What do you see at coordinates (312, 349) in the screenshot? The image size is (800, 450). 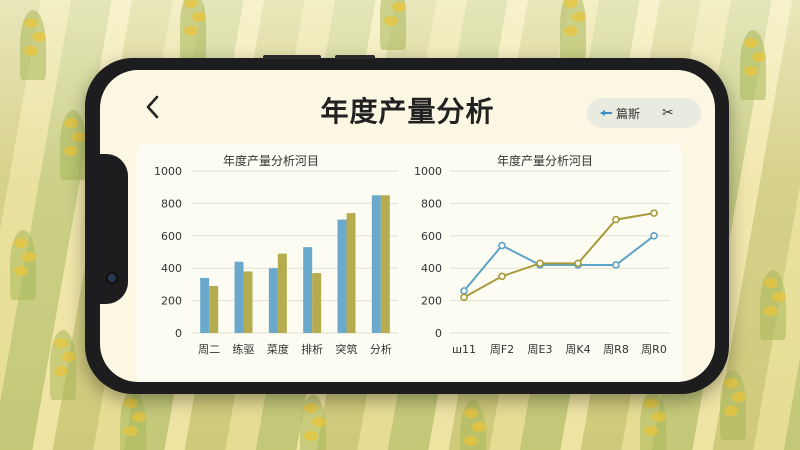 I see `x-tick-label: 排析` at bounding box center [312, 349].